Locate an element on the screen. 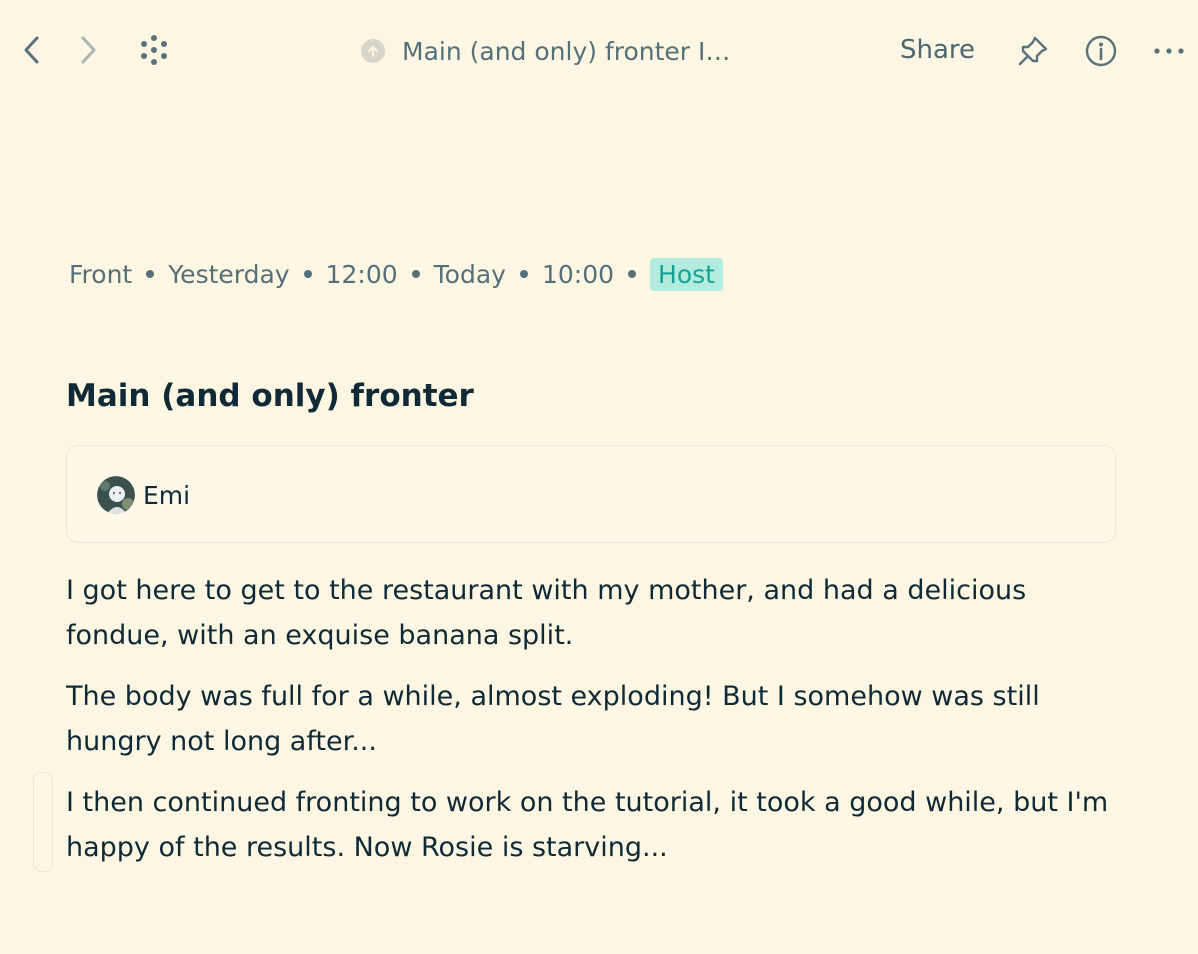  pin-icon is located at coordinates (1033, 51).